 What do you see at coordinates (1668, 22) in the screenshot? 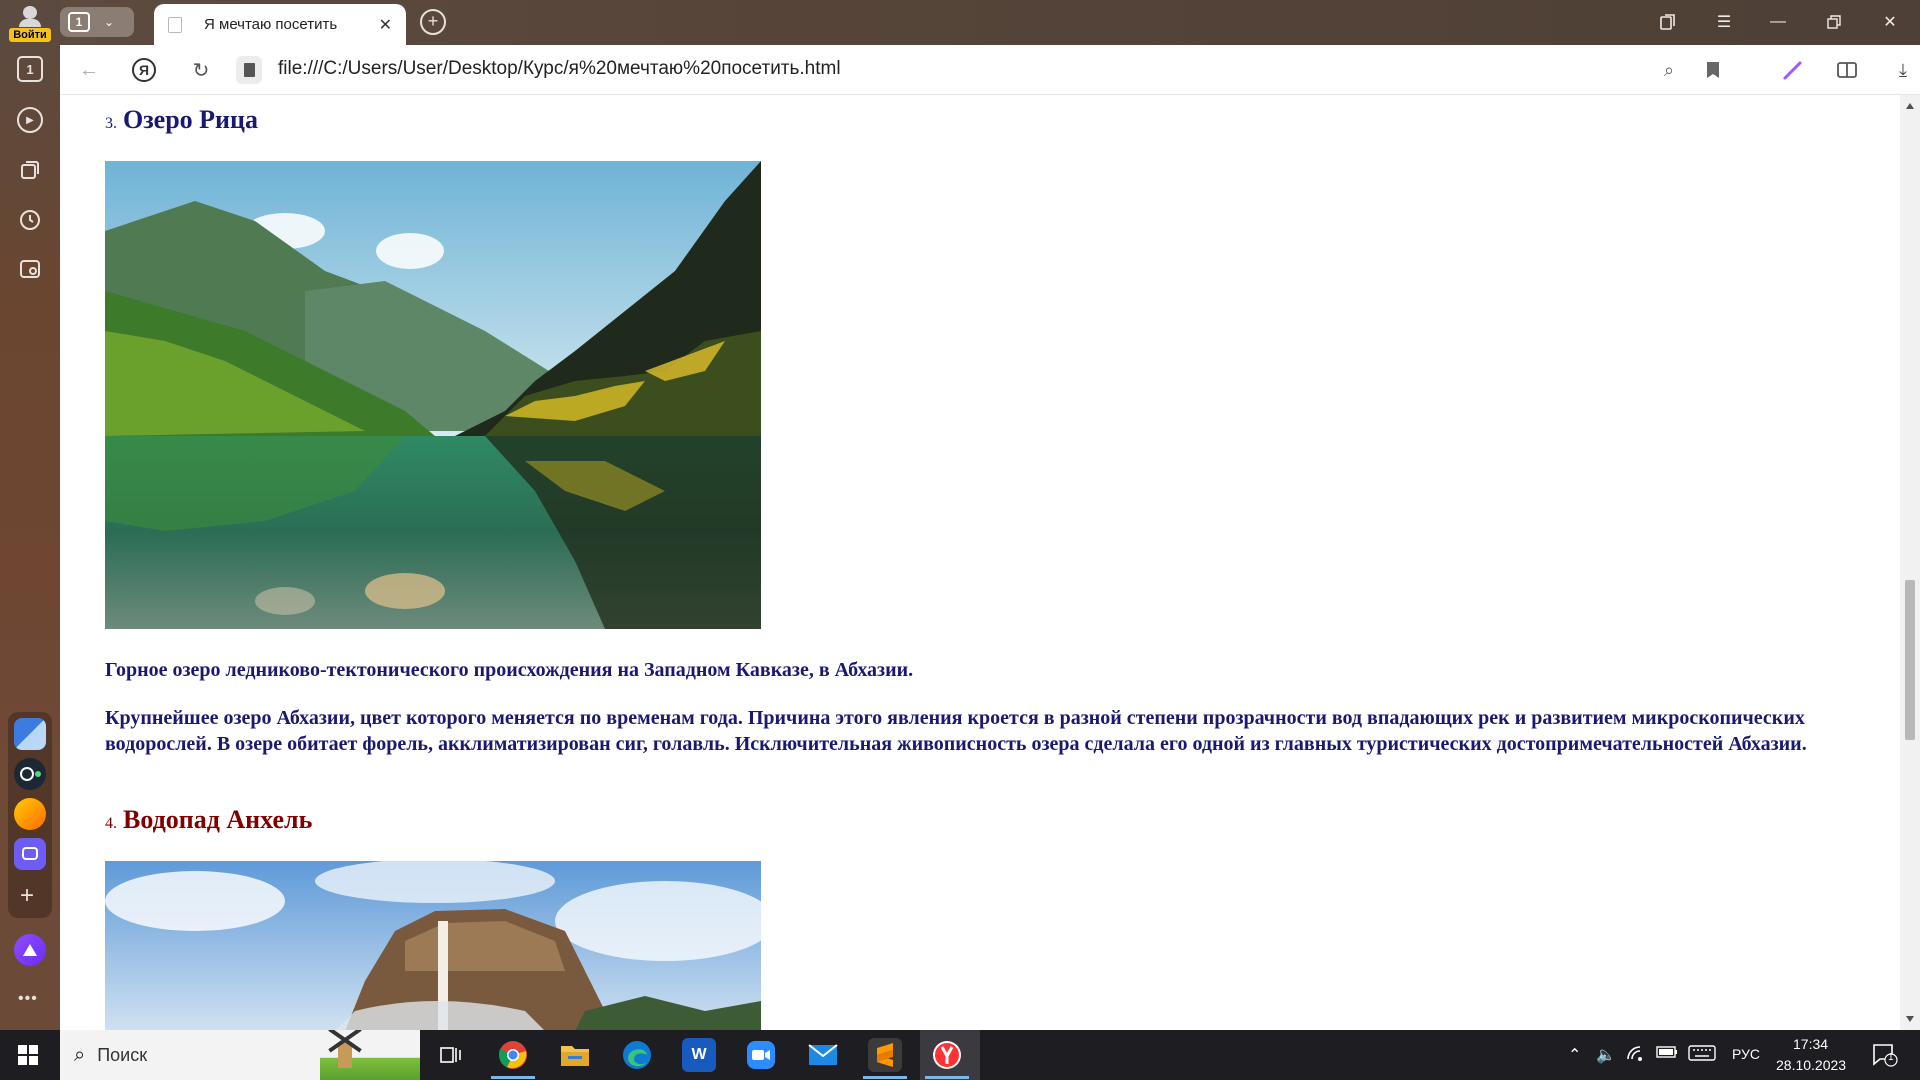
I see `tabs-panel-icon` at bounding box center [1668, 22].